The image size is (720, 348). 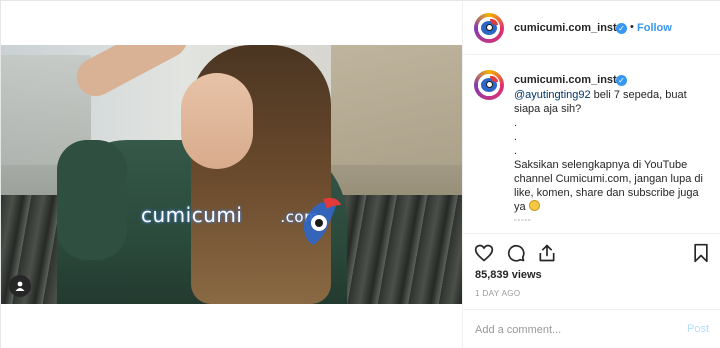 What do you see at coordinates (568, 80) in the screenshot?
I see `caption-username: cumicumi.com_insta` at bounding box center [568, 80].